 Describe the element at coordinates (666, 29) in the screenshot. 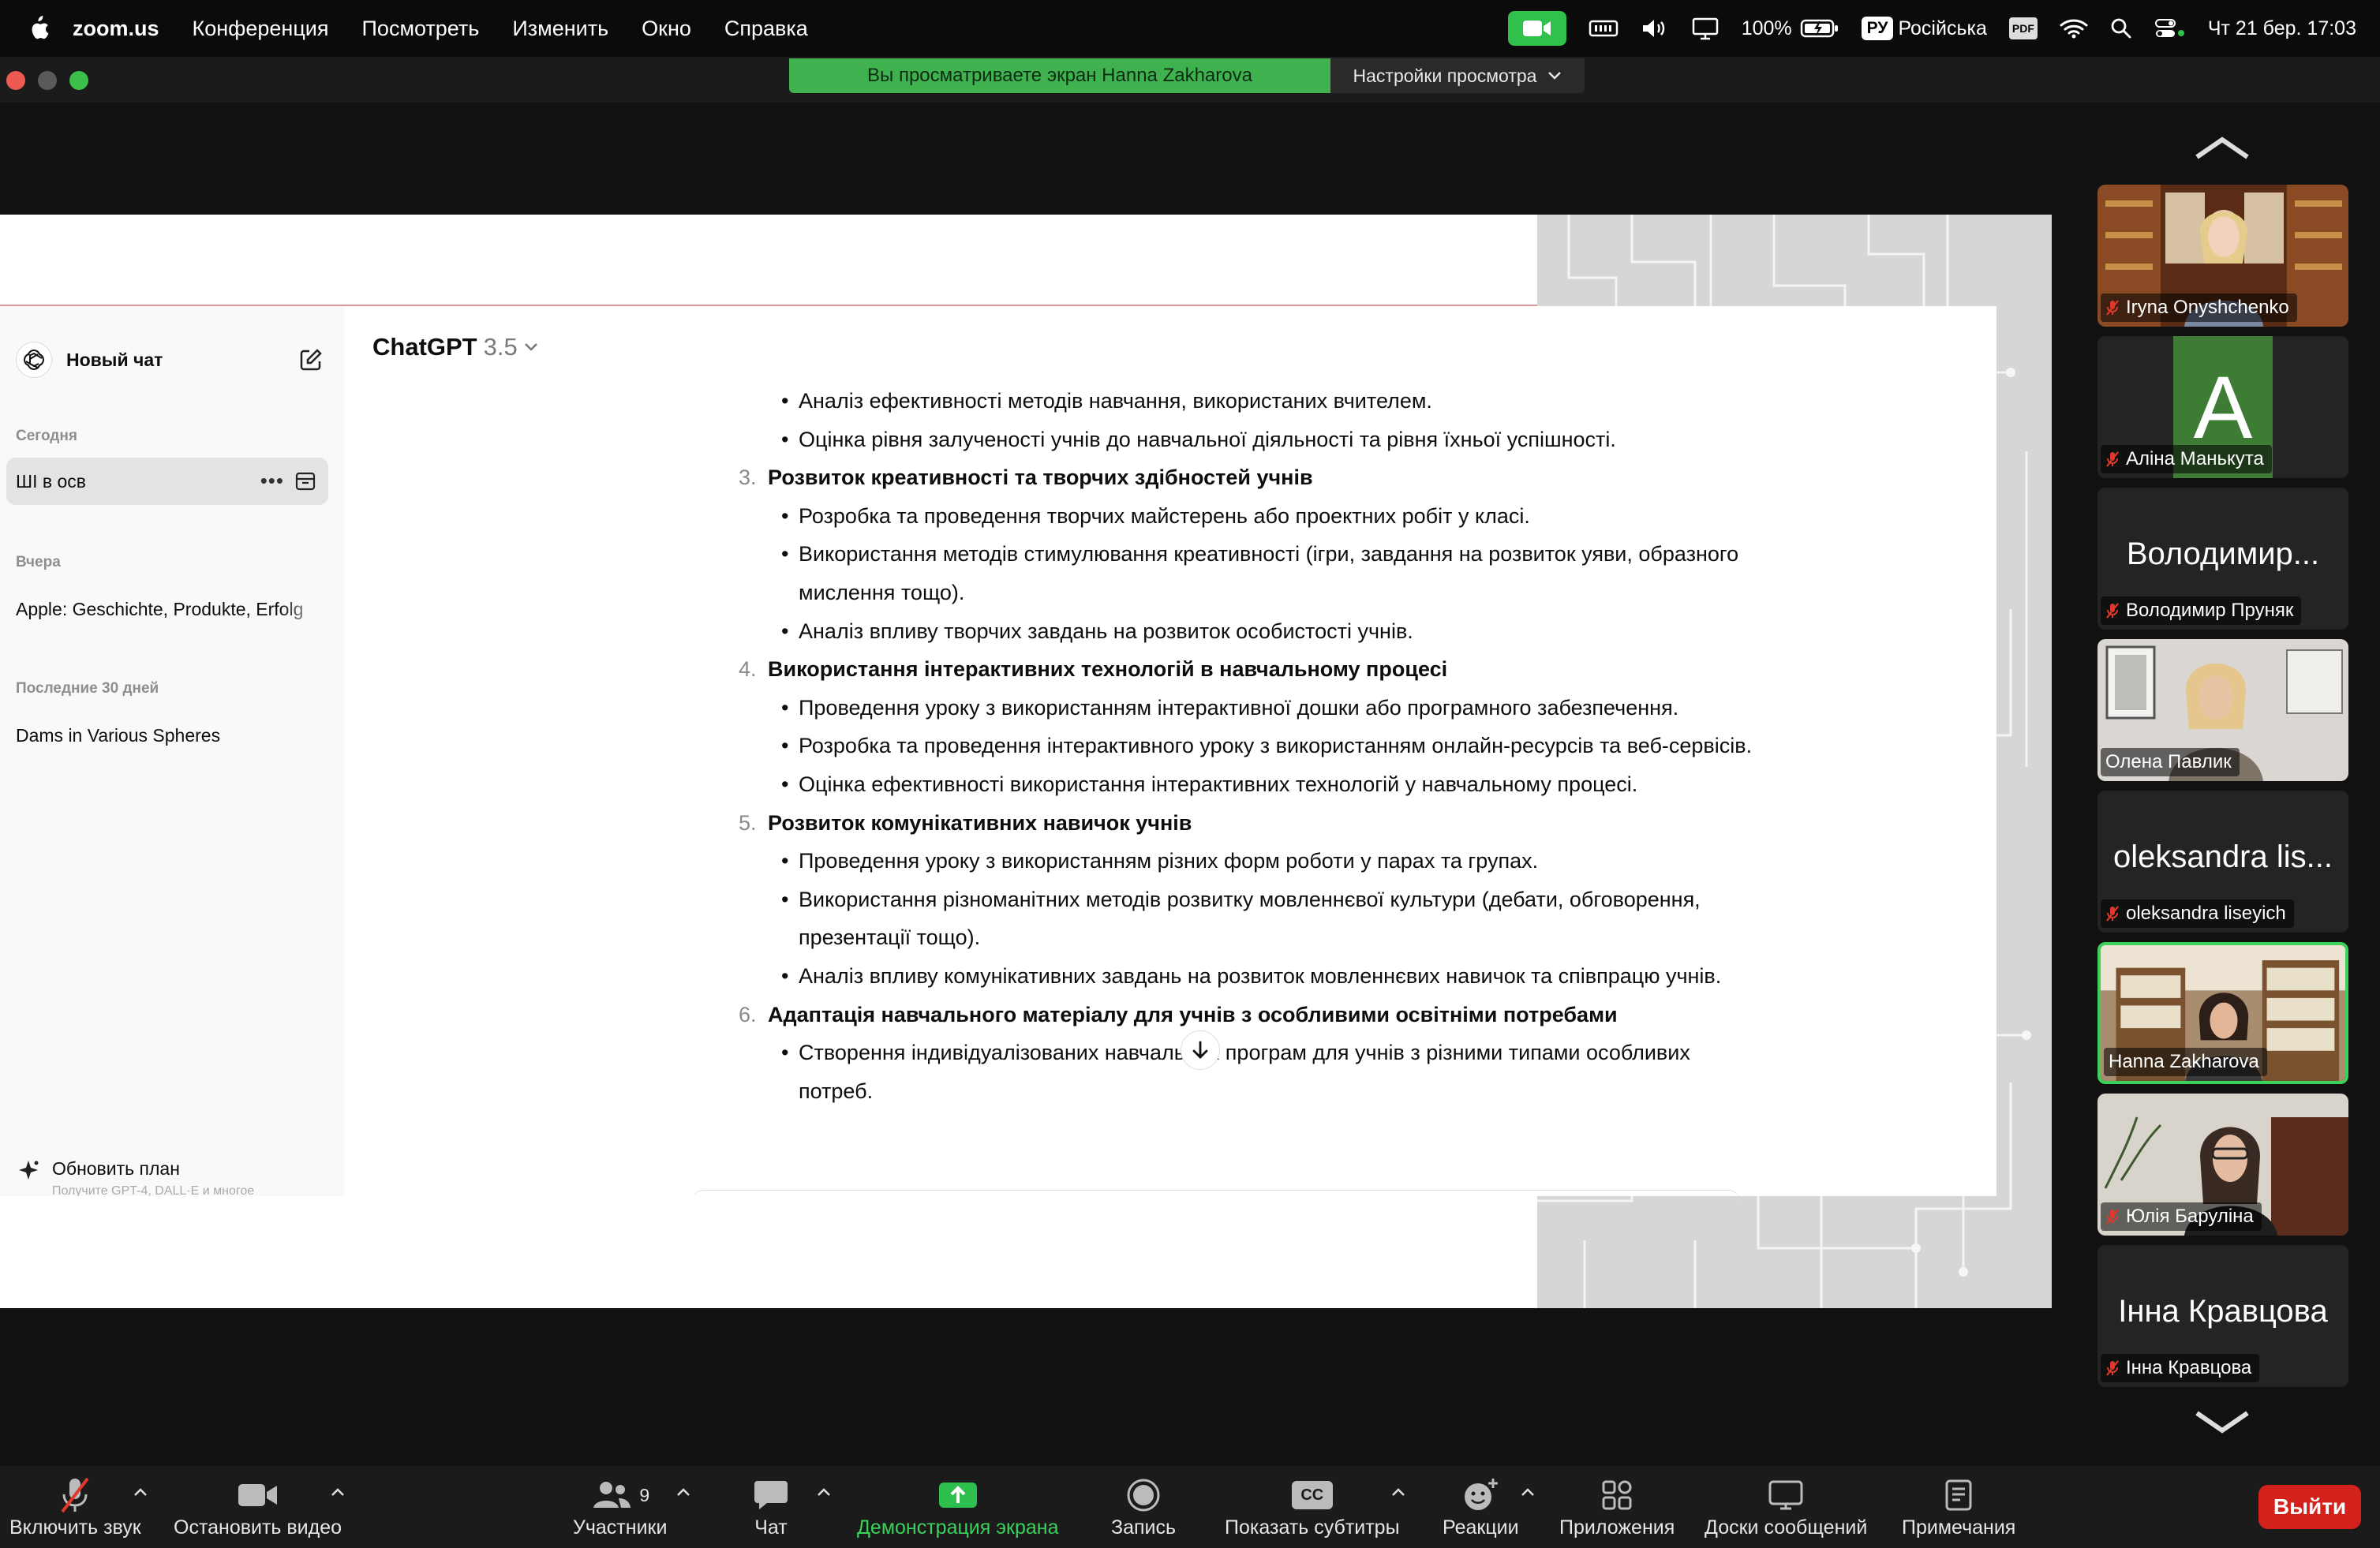

I see `menu-window: Окно` at that location.